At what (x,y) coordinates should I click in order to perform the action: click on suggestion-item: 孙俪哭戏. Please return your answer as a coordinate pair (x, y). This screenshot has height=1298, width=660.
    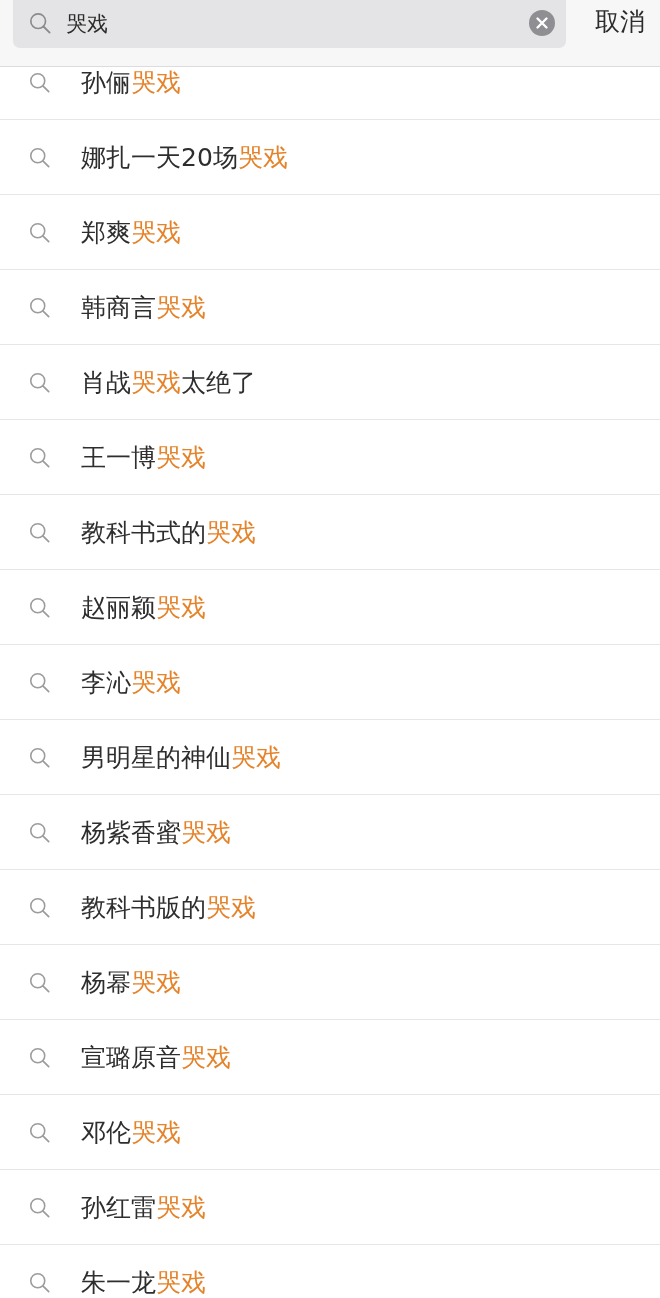
    Looking at the image, I should click on (330, 93).